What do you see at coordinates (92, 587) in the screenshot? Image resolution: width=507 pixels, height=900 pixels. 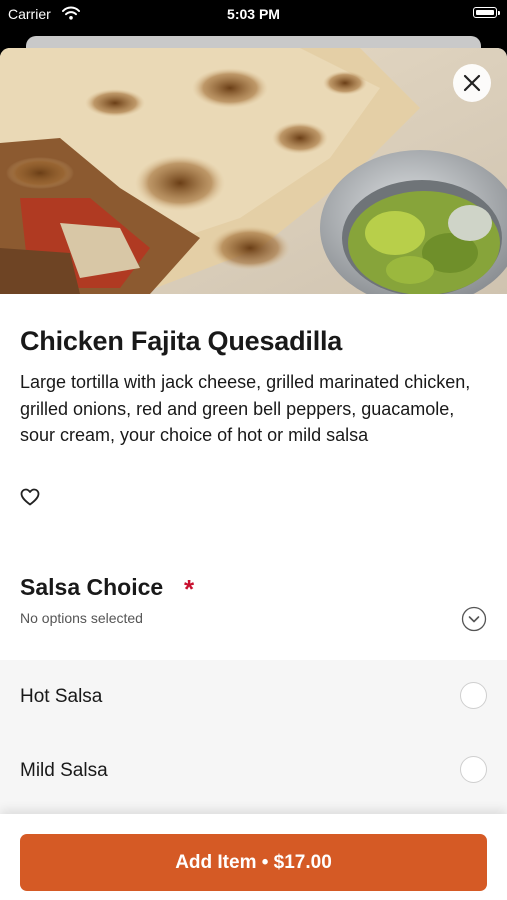 I see `modifier-group-title: Salsa Choice` at bounding box center [92, 587].